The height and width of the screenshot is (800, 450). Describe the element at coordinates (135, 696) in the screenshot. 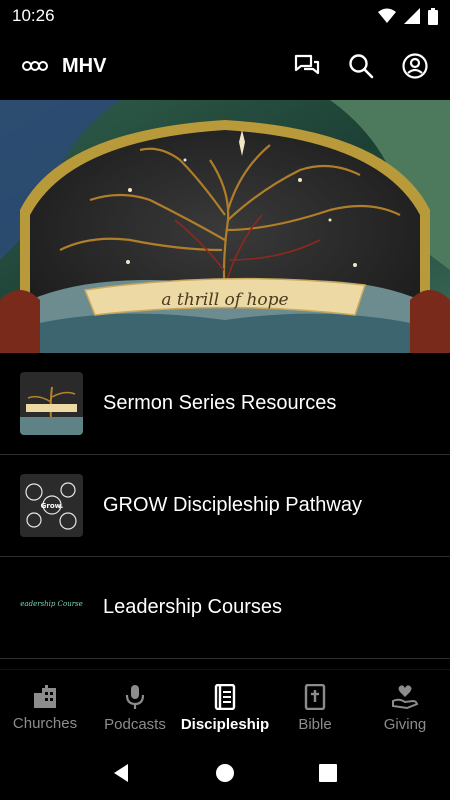

I see `microphone-icon` at that location.